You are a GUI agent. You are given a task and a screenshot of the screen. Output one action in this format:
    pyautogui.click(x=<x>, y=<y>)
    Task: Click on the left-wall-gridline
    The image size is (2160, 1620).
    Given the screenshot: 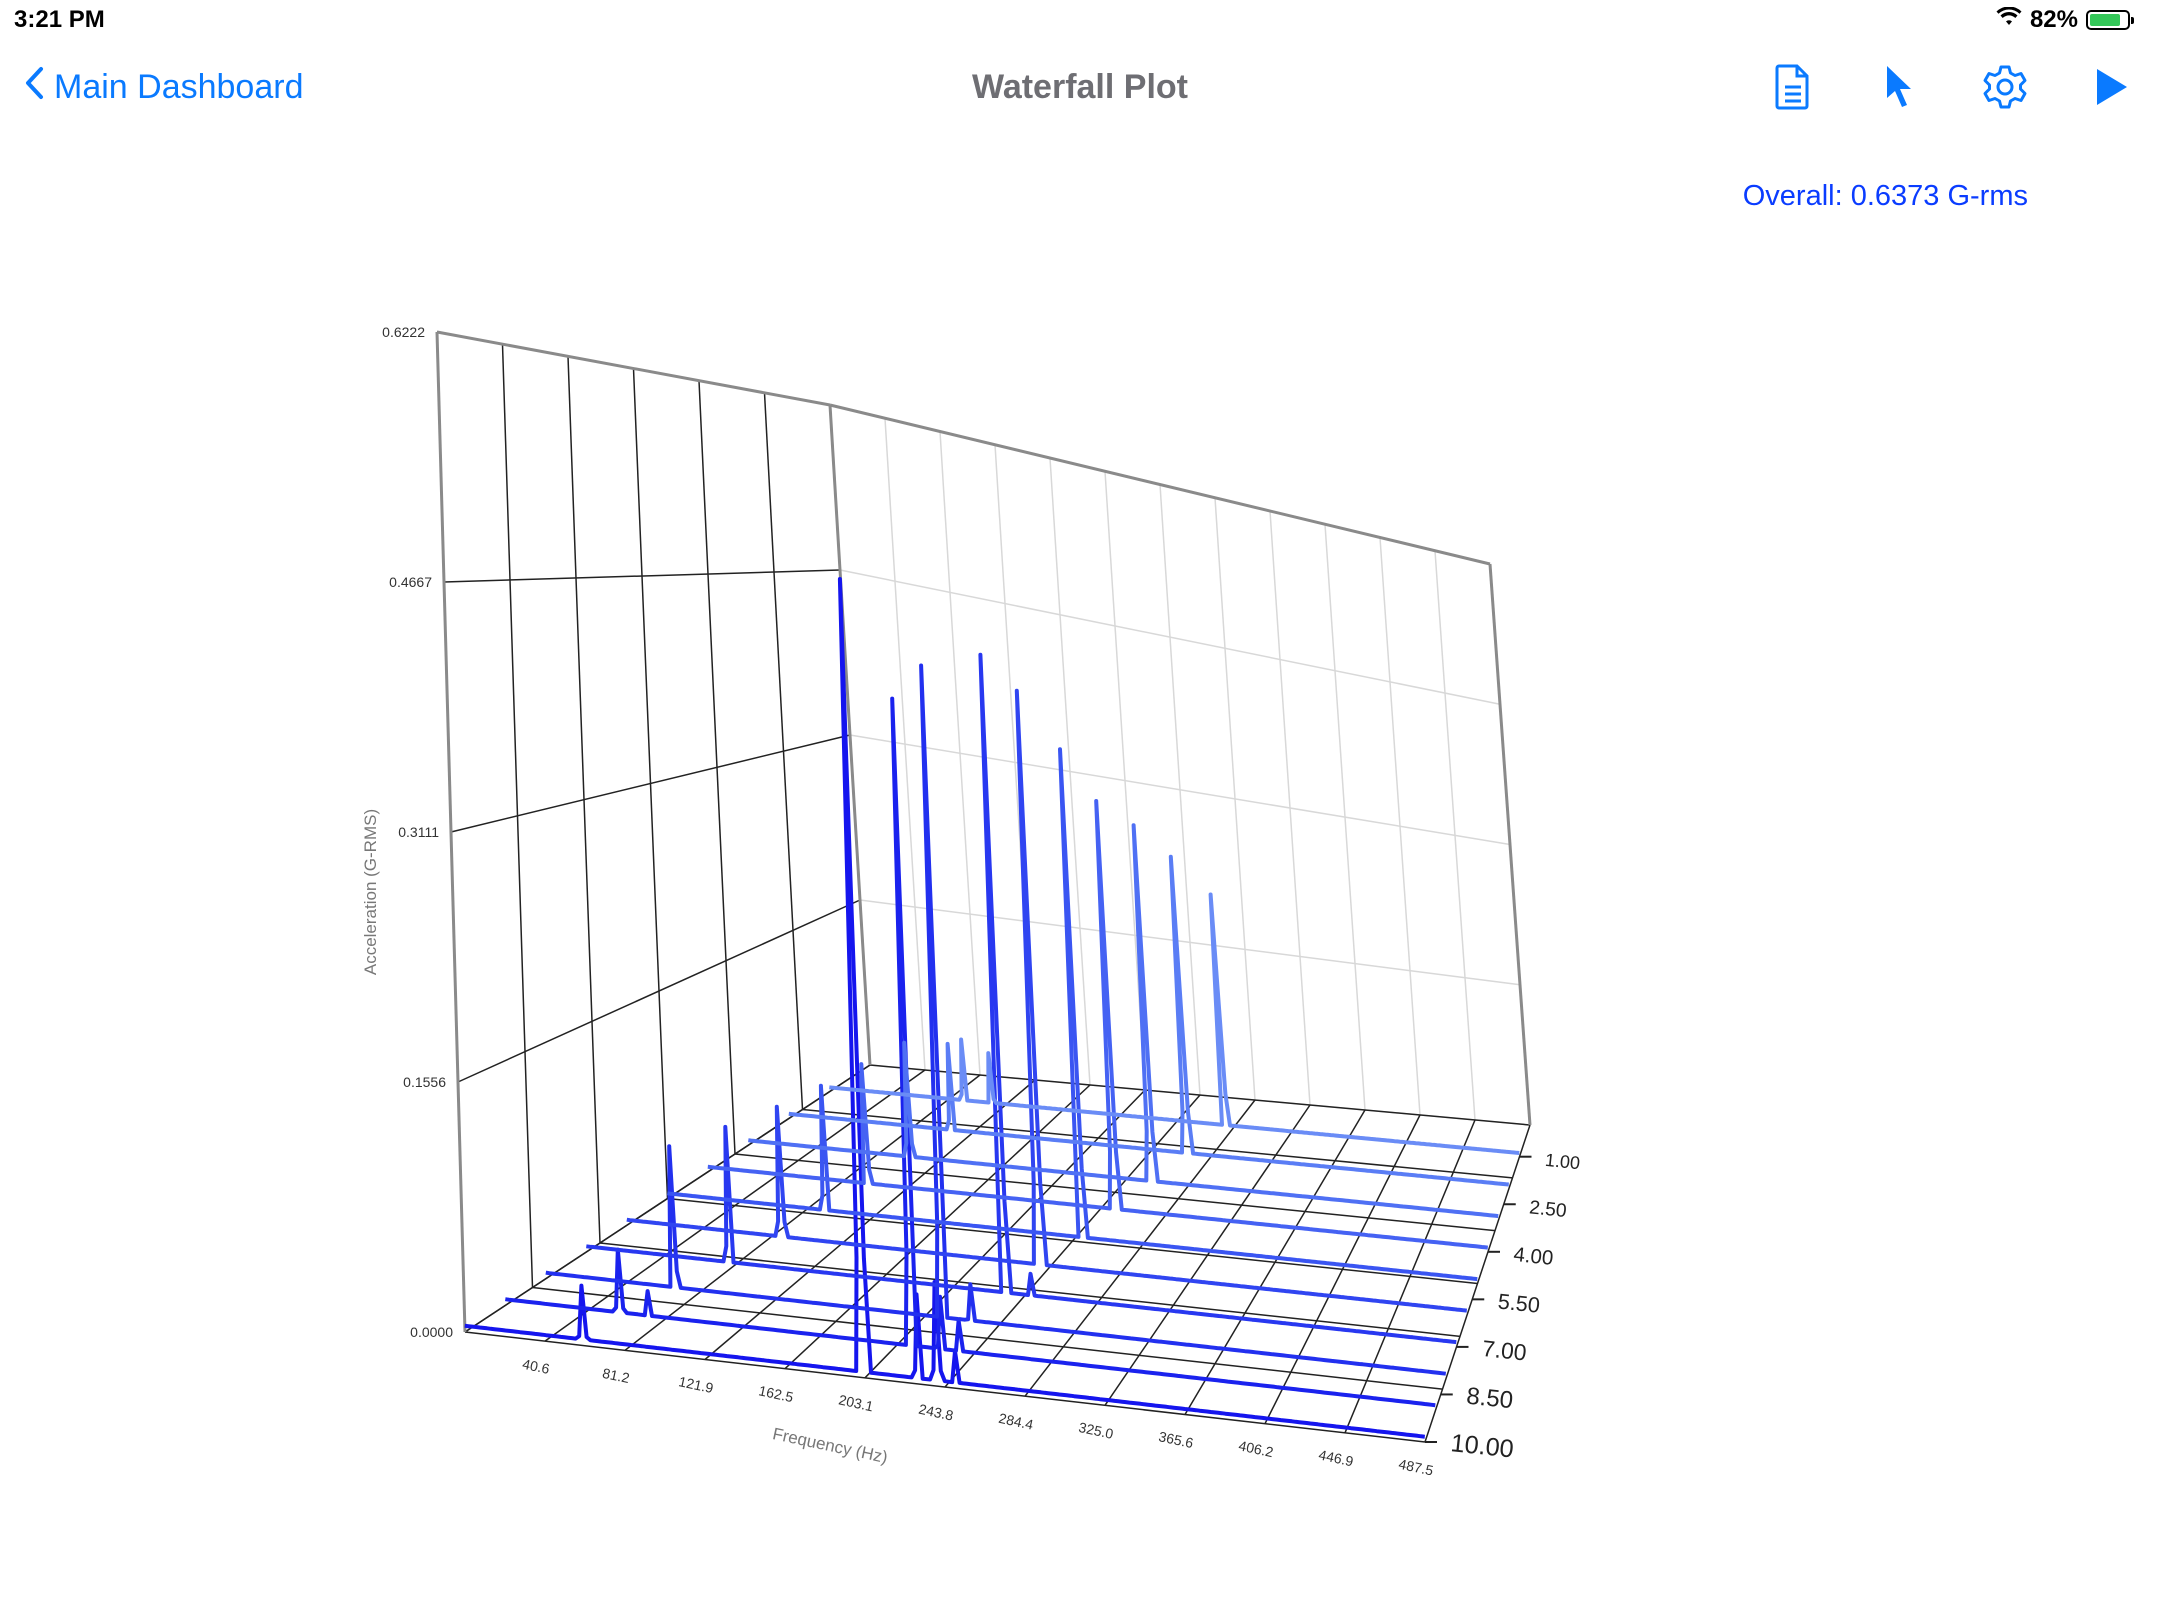 What is the action you would take?
    pyautogui.click(x=650, y=783)
    